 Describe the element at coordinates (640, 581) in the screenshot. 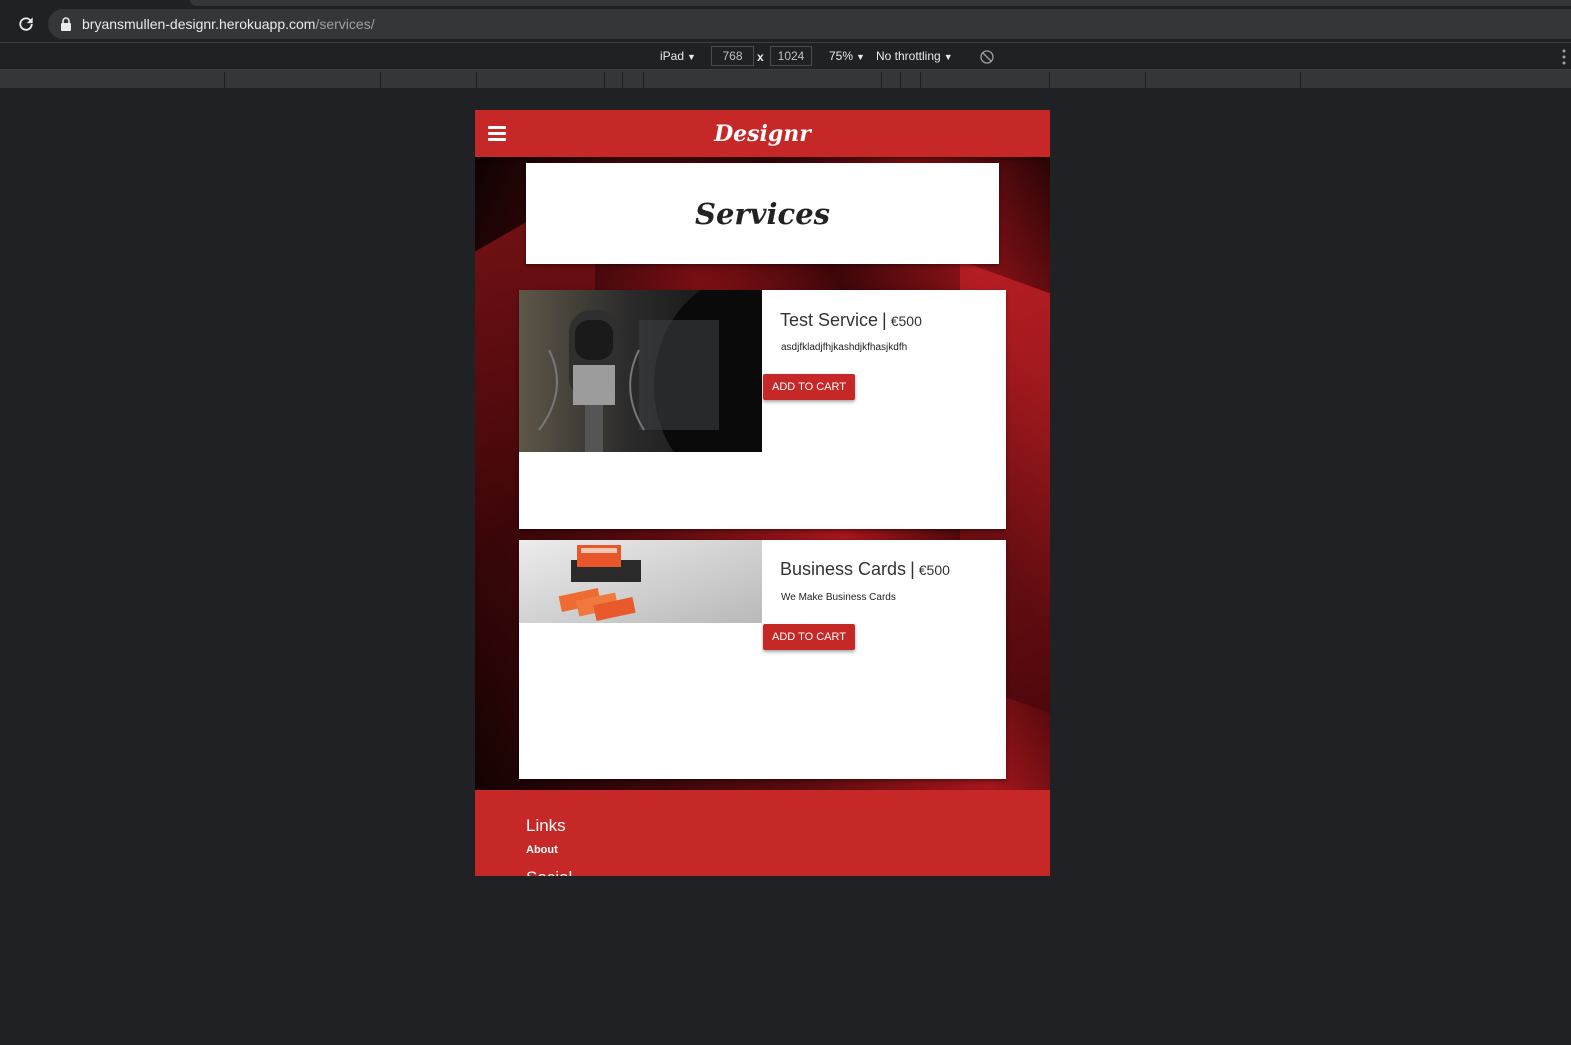

I see `service-image-business-cards` at that location.